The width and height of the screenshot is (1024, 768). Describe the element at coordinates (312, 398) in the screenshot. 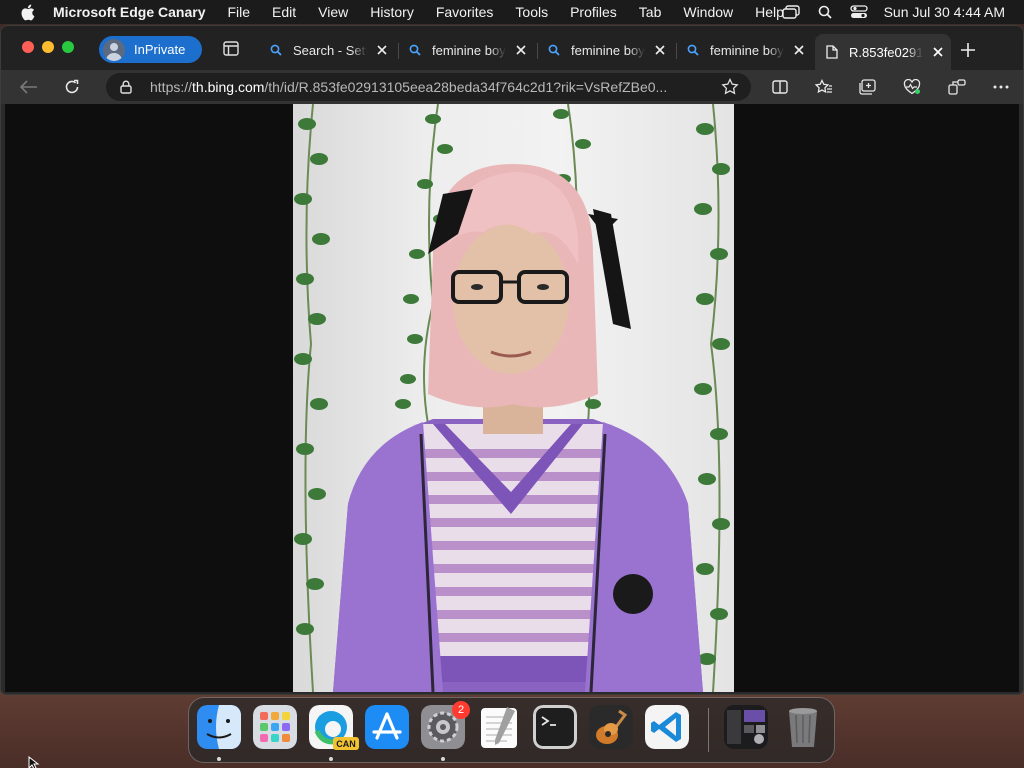

I see `ivy-vine-left` at that location.